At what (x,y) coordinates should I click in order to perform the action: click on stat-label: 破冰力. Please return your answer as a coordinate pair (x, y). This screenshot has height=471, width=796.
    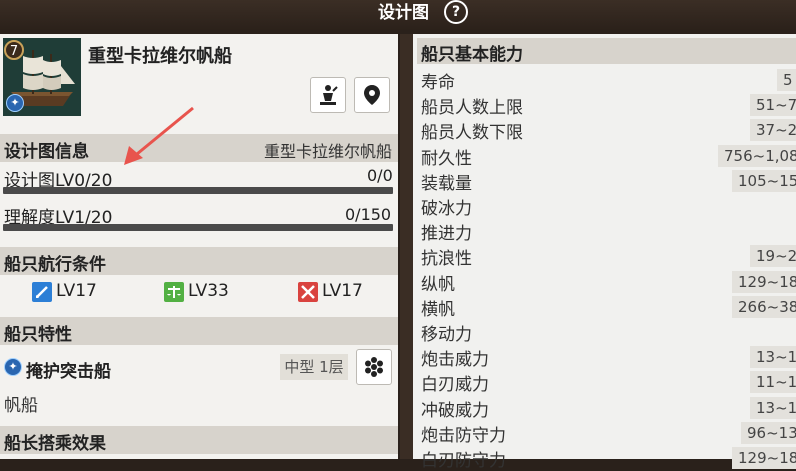
    Looking at the image, I should click on (446, 209).